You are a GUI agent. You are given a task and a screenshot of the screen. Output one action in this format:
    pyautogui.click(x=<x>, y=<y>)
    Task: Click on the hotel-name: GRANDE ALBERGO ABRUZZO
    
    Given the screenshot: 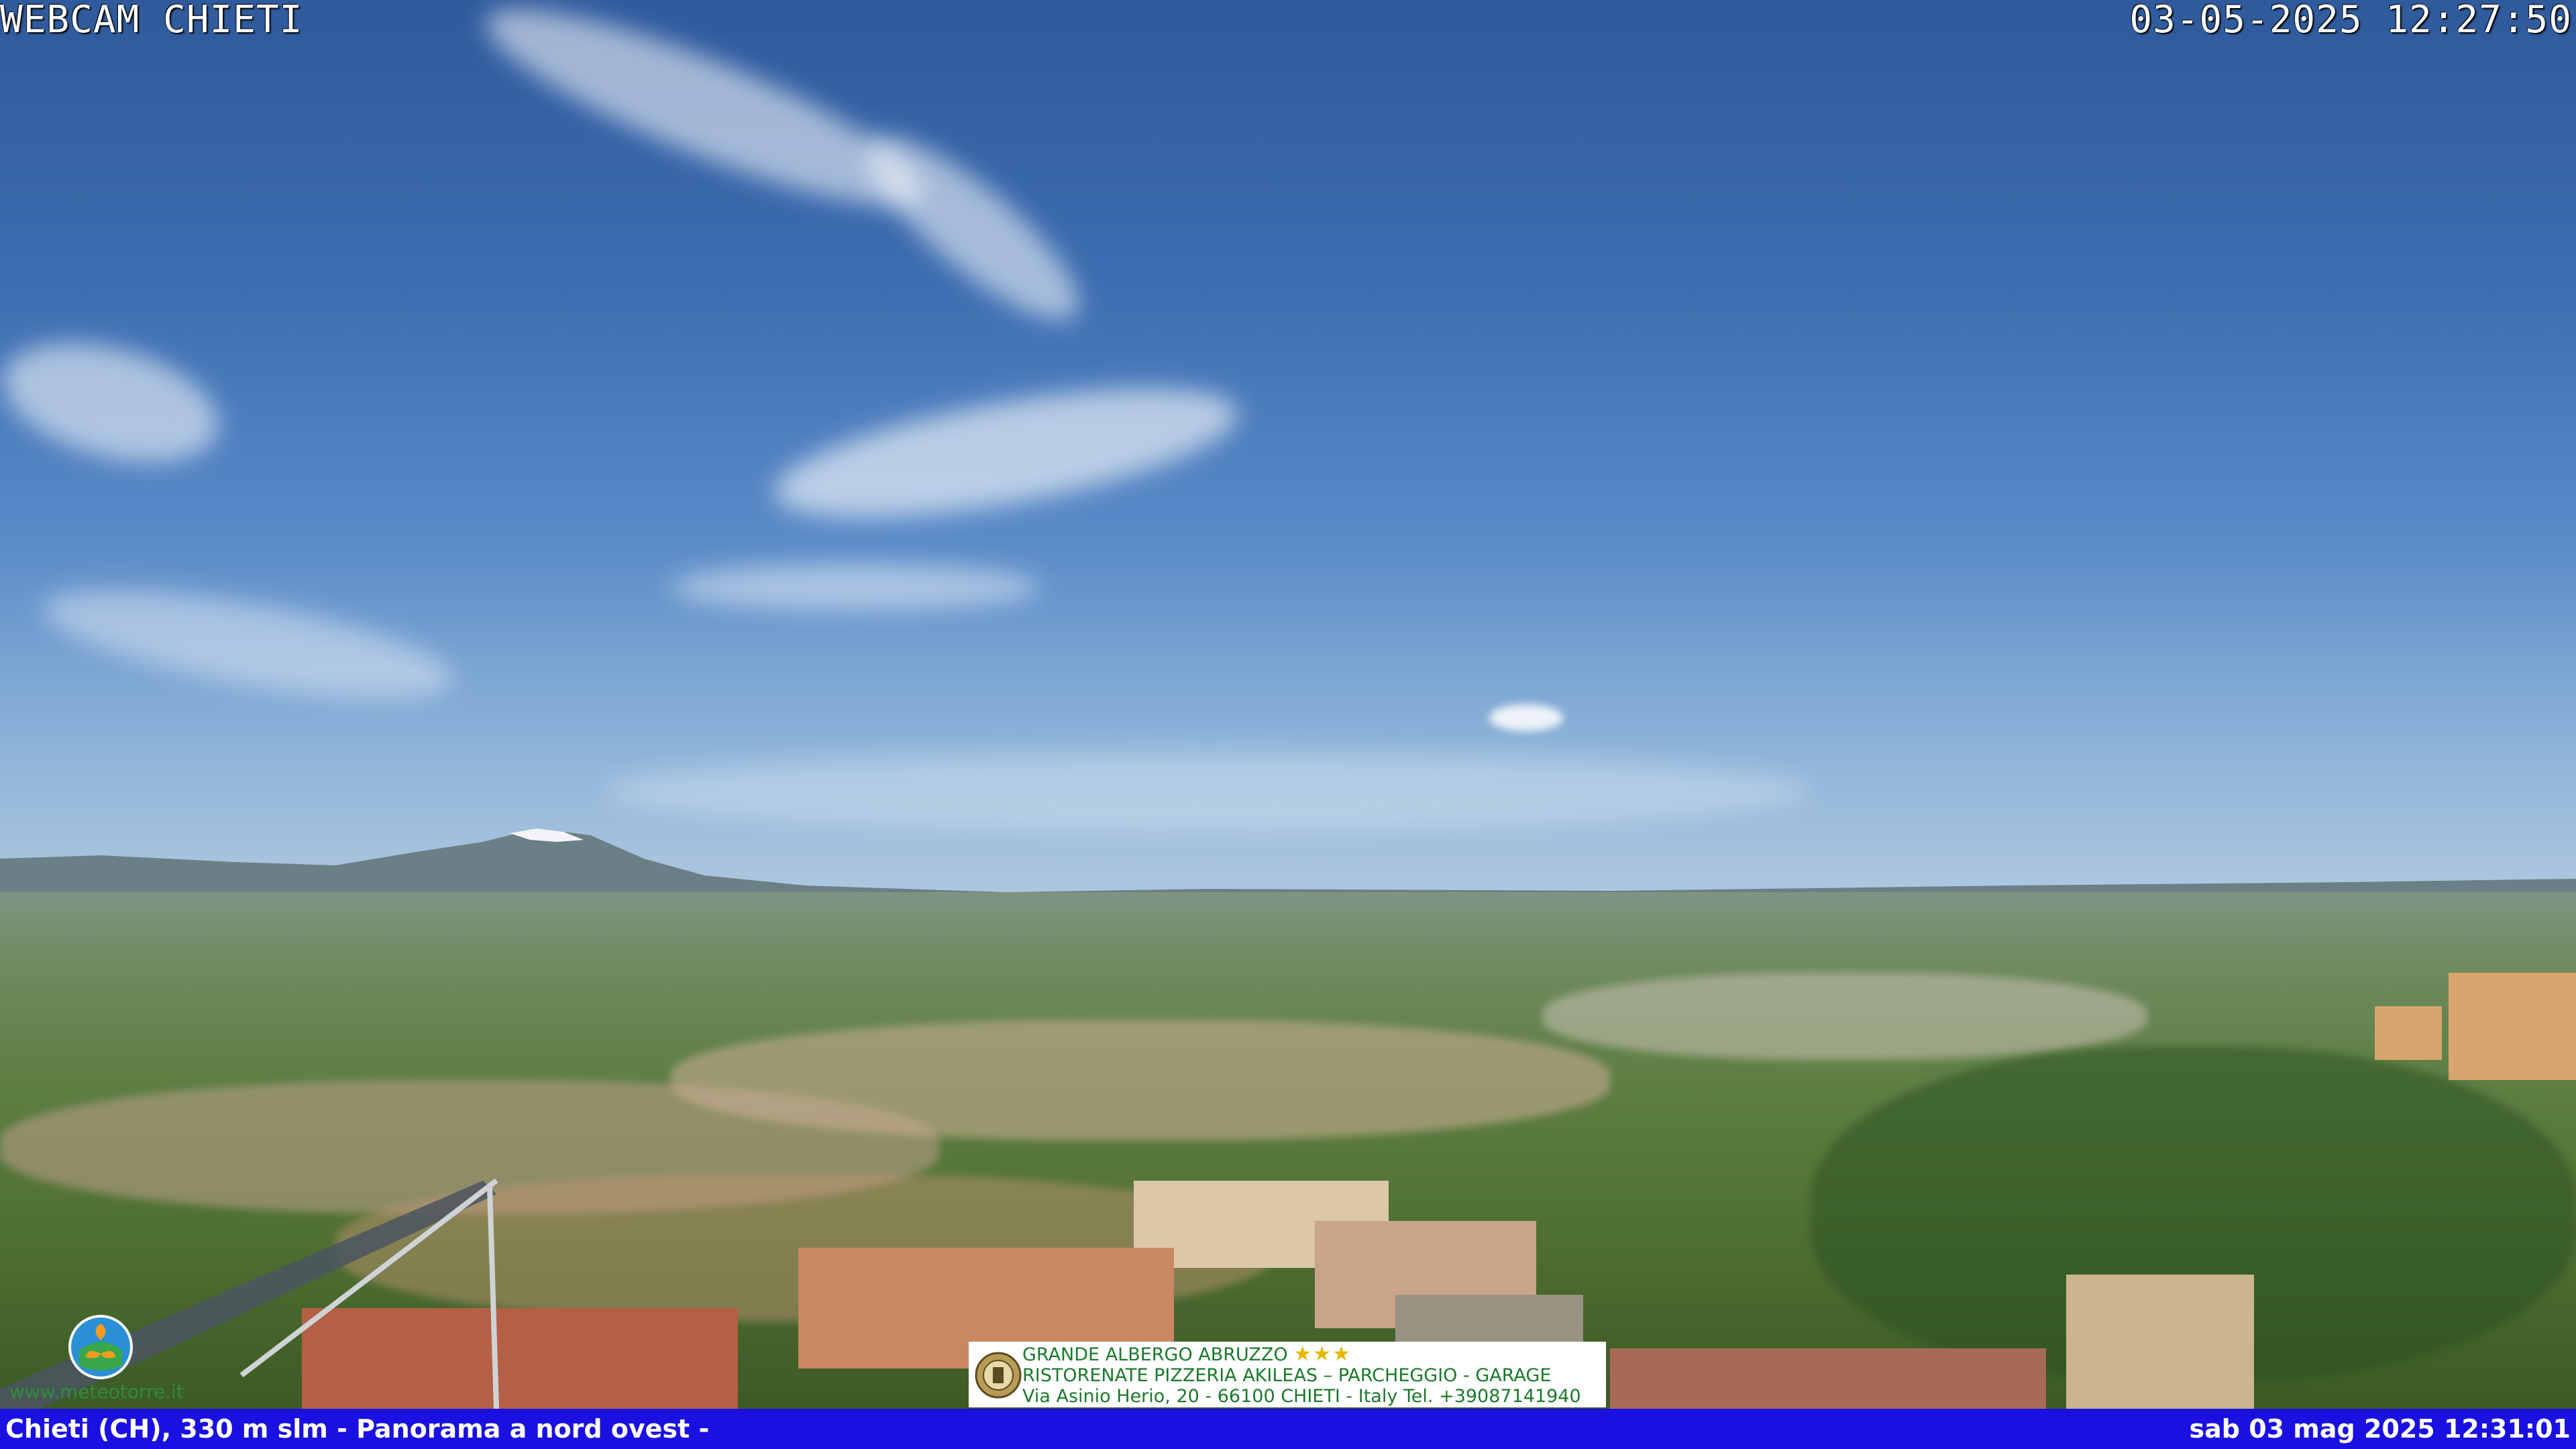 What is the action you would take?
    pyautogui.click(x=1155, y=1354)
    